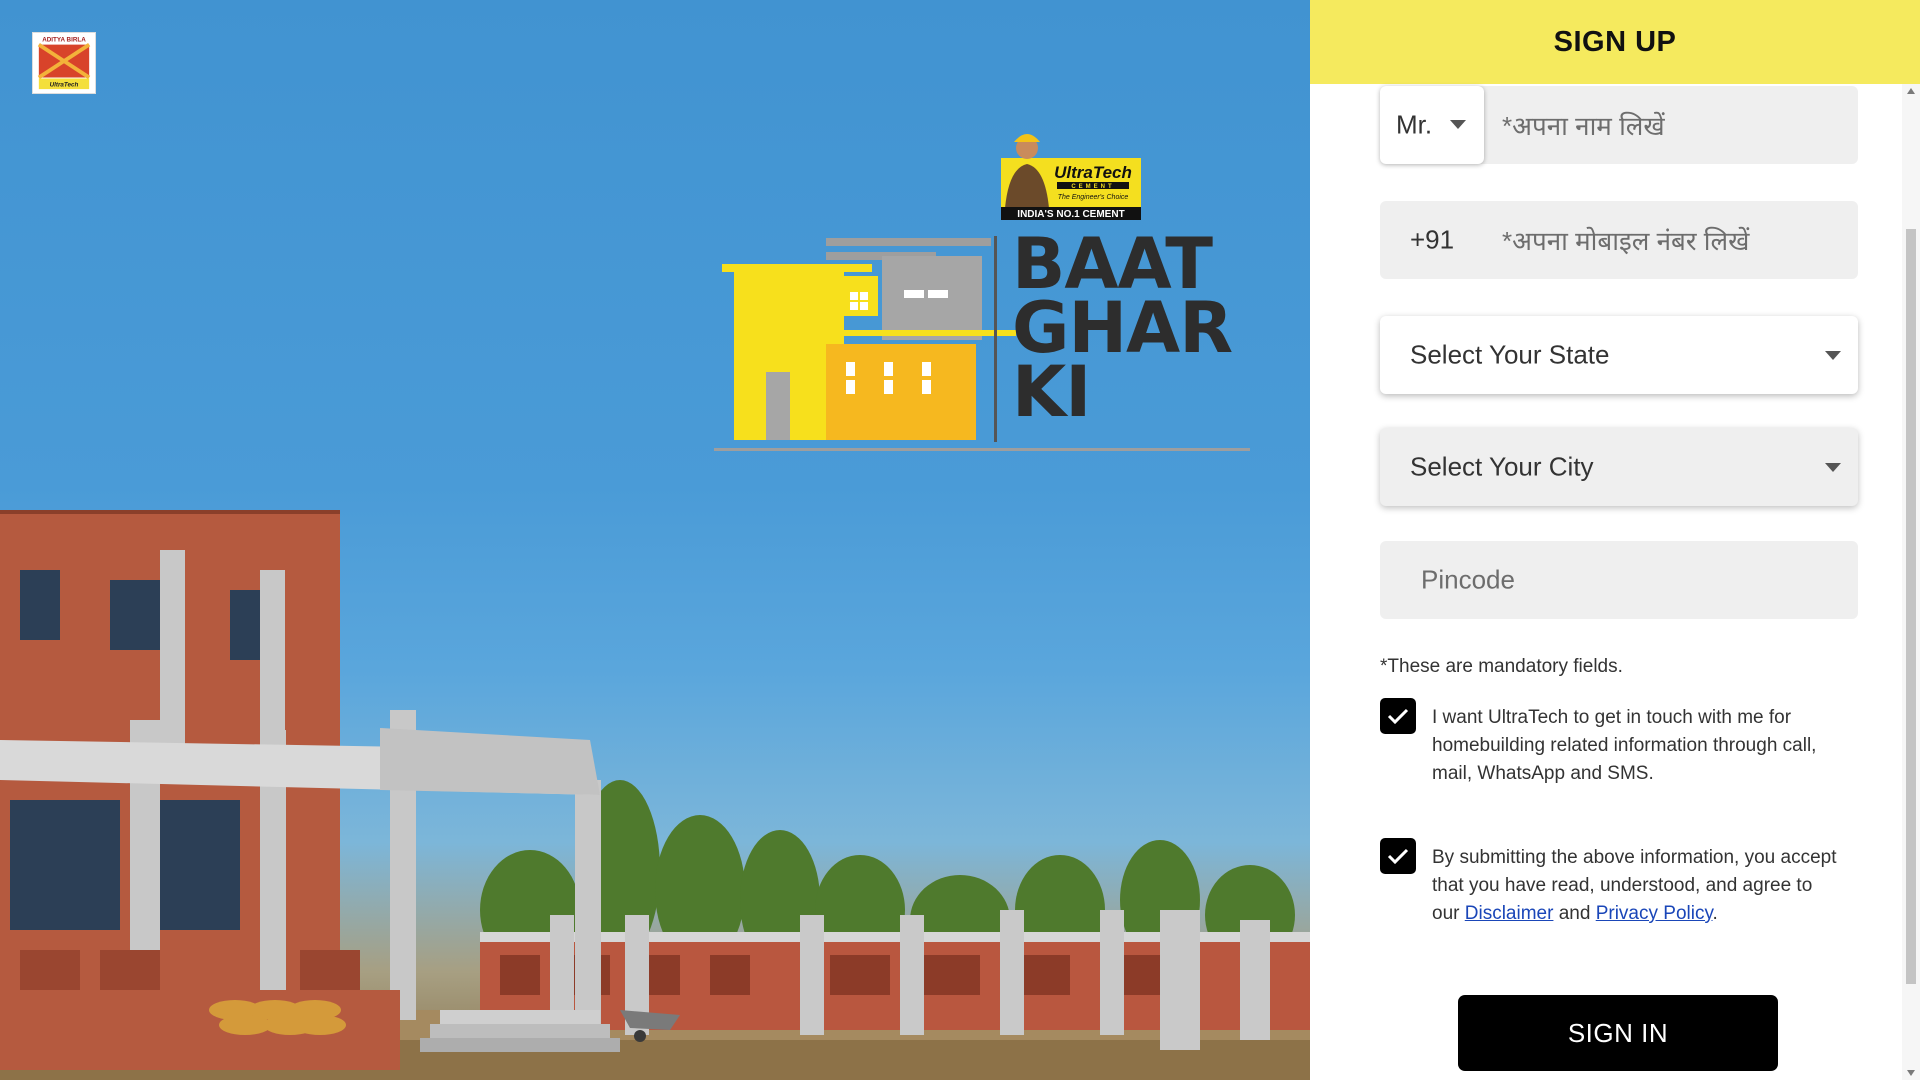 Image resolution: width=1920 pixels, height=1080 pixels. I want to click on name-field: Mr. *अपना नाम लिखें, so click(1619, 125).